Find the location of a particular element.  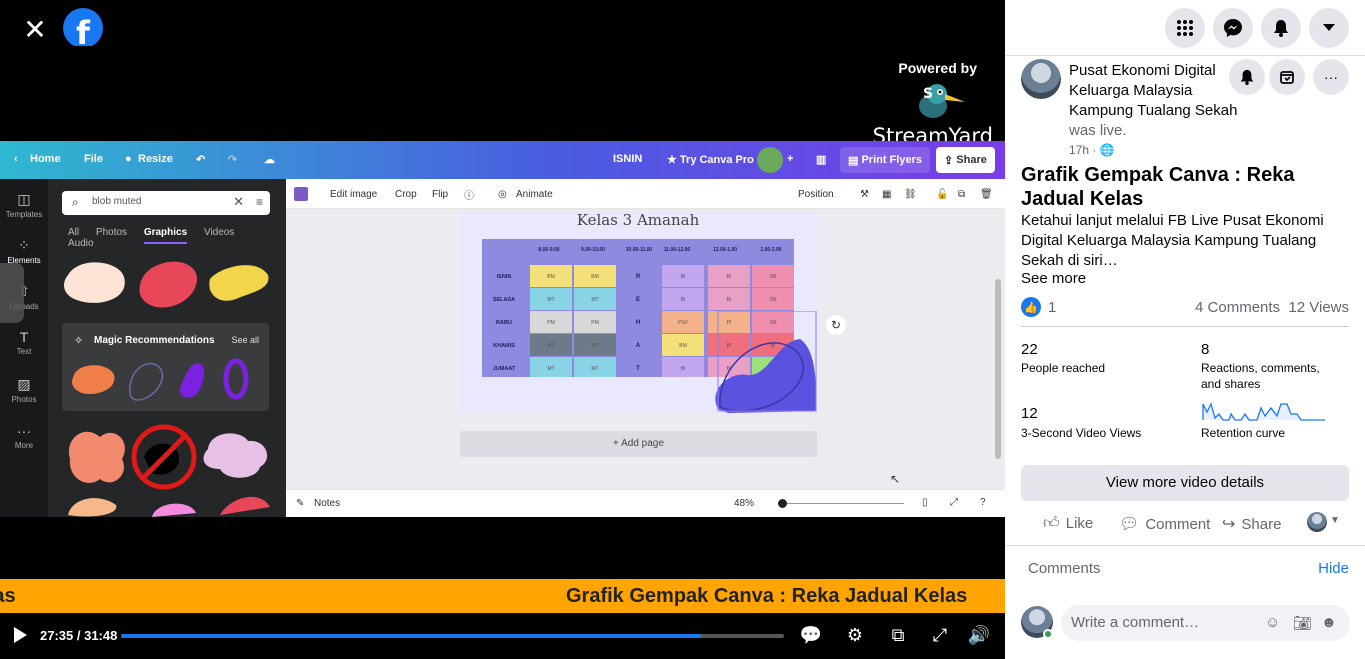

play-icon is located at coordinates (20, 635).